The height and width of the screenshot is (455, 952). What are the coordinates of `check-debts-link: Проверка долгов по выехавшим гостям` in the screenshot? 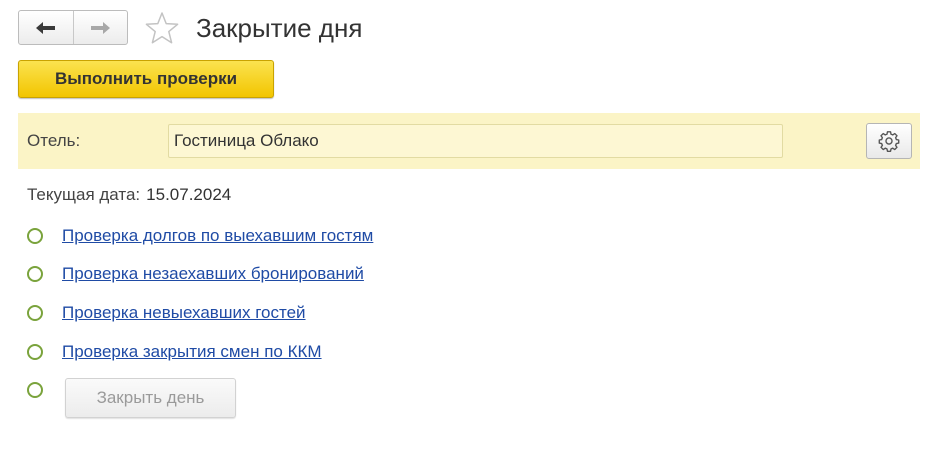 It's located at (217, 236).